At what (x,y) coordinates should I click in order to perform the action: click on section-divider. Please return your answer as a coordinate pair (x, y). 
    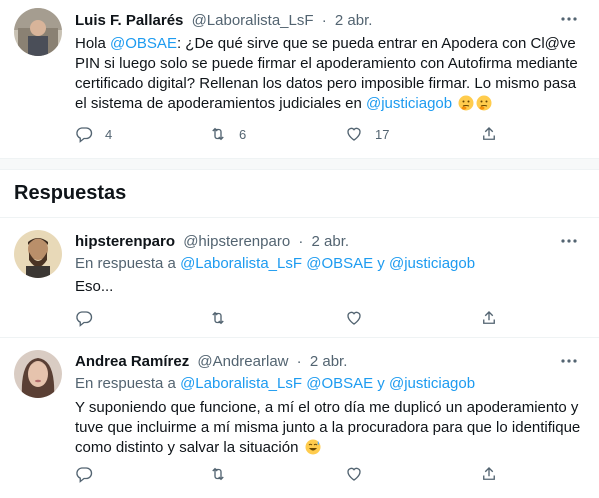
    Looking at the image, I should click on (299, 164).